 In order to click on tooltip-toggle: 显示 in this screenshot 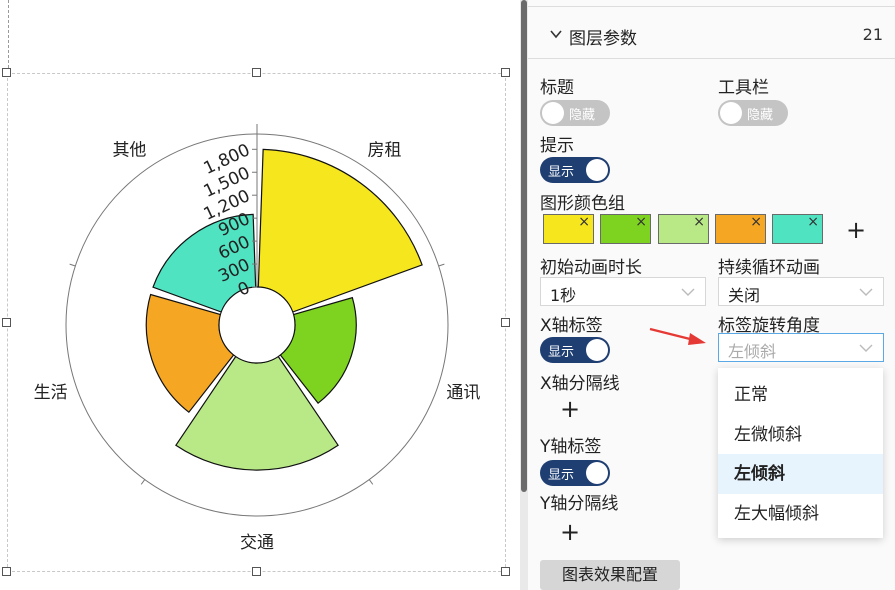, I will do `click(575, 170)`.